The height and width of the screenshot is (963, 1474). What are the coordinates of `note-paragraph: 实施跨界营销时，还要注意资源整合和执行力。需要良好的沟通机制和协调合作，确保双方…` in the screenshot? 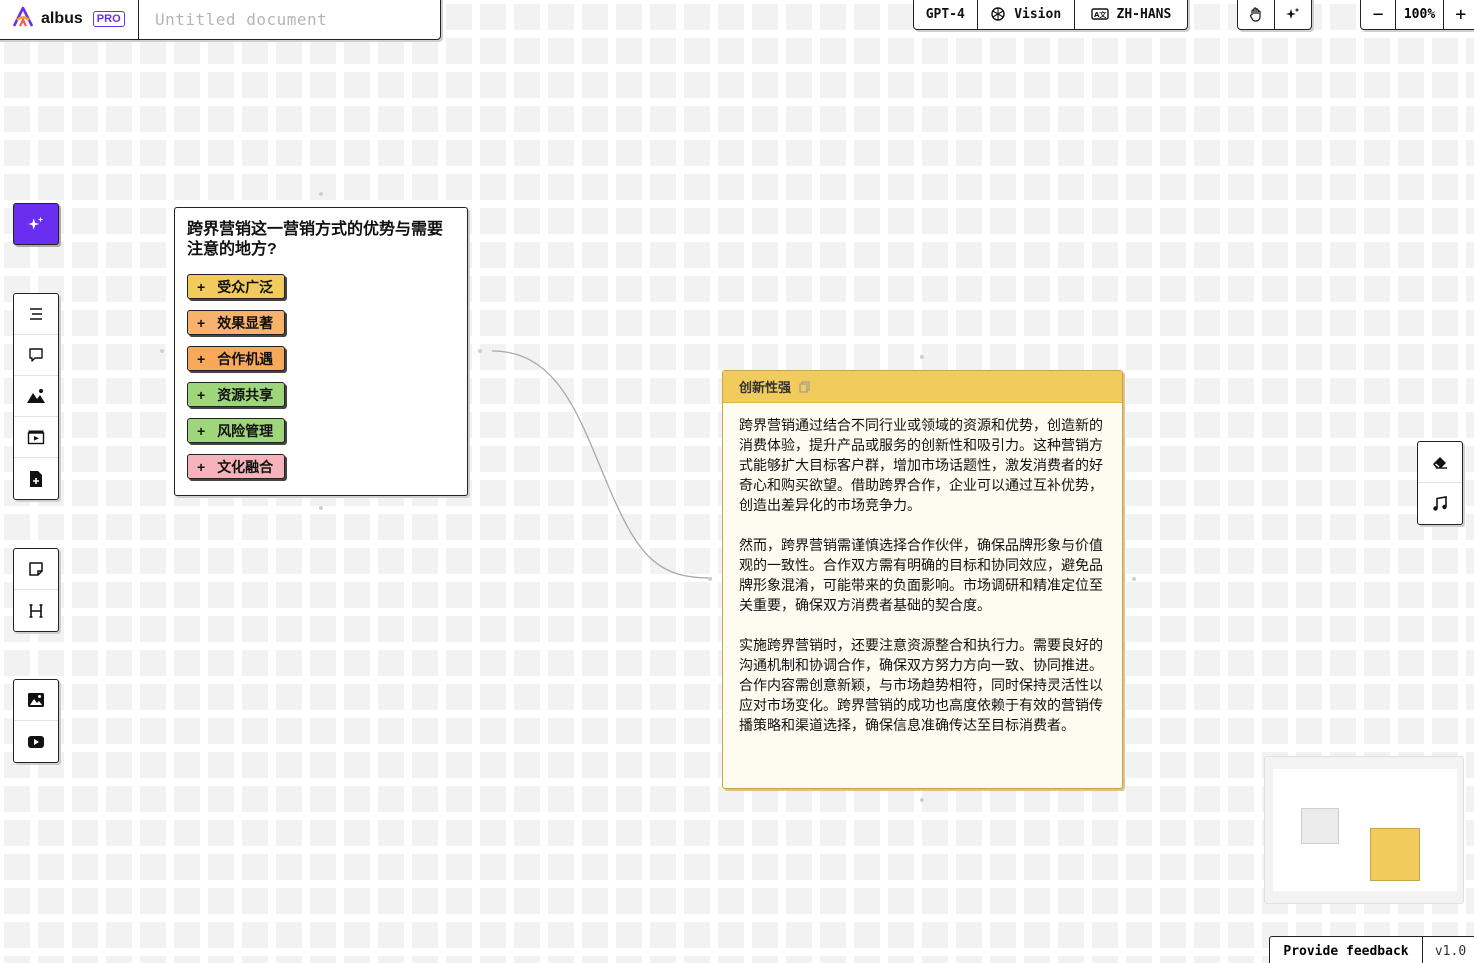 It's located at (921, 685).